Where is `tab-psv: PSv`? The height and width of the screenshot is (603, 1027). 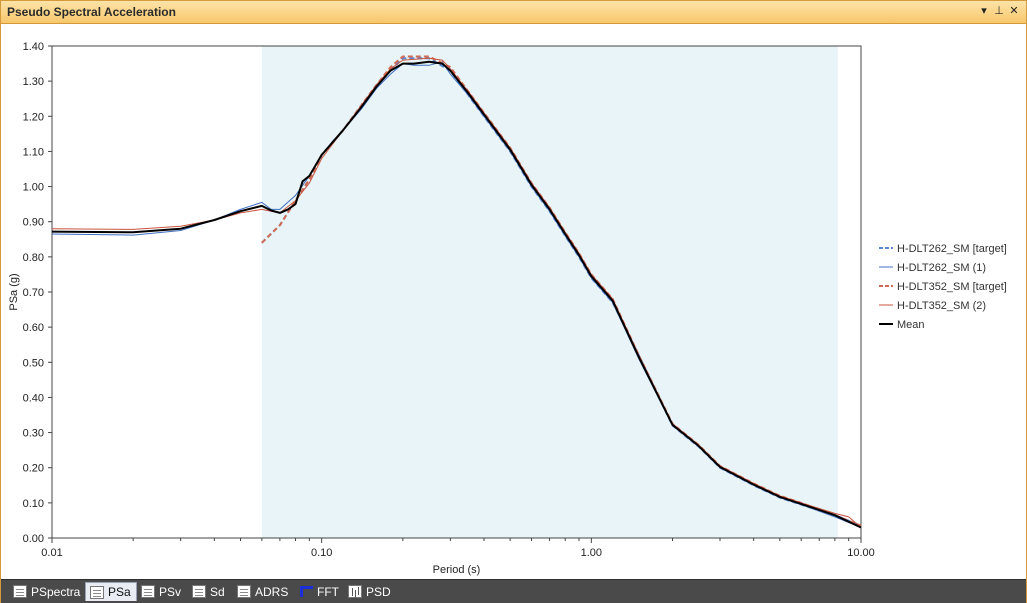 tab-psv: PSv is located at coordinates (161, 591).